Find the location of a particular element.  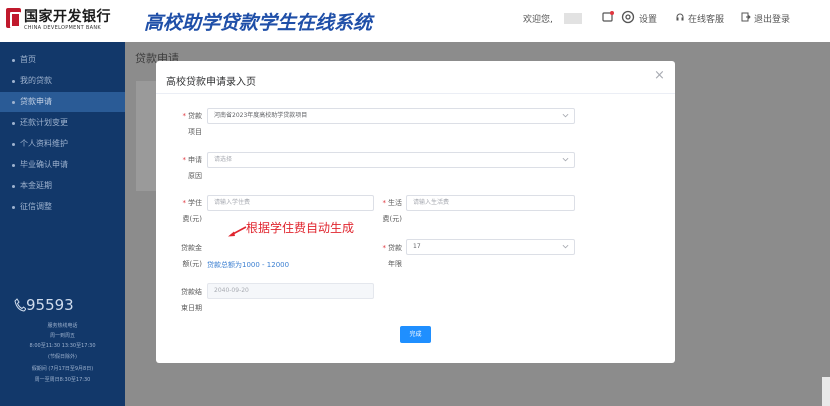

background-card is located at coordinates (146, 136).